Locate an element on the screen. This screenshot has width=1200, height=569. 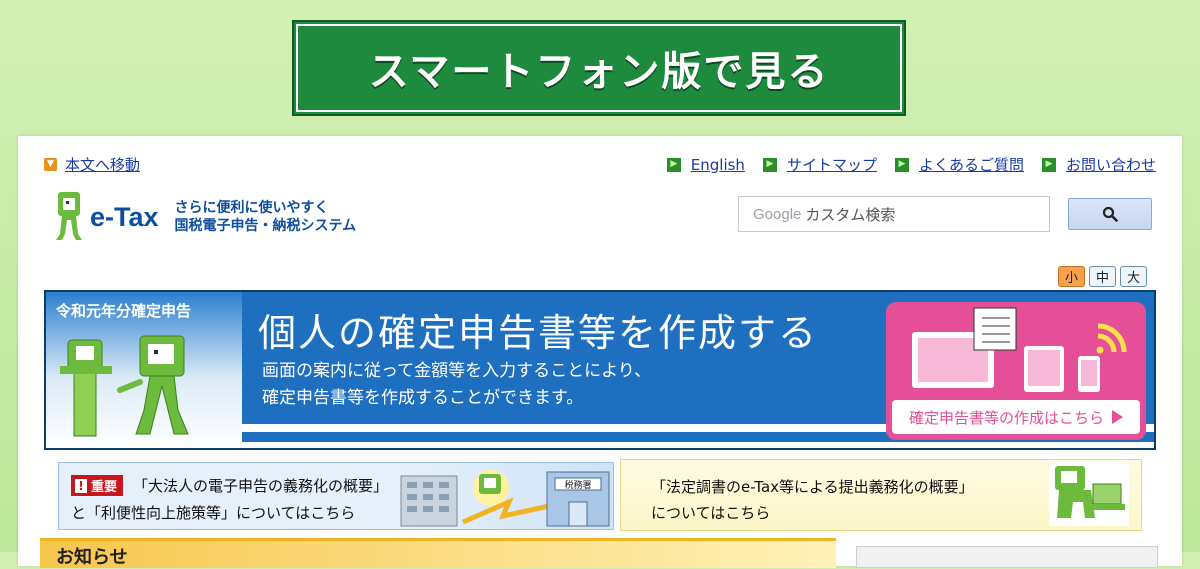
notice-left-line2: と「利便性向上施策等」についてはこちら is located at coordinates (213, 513).